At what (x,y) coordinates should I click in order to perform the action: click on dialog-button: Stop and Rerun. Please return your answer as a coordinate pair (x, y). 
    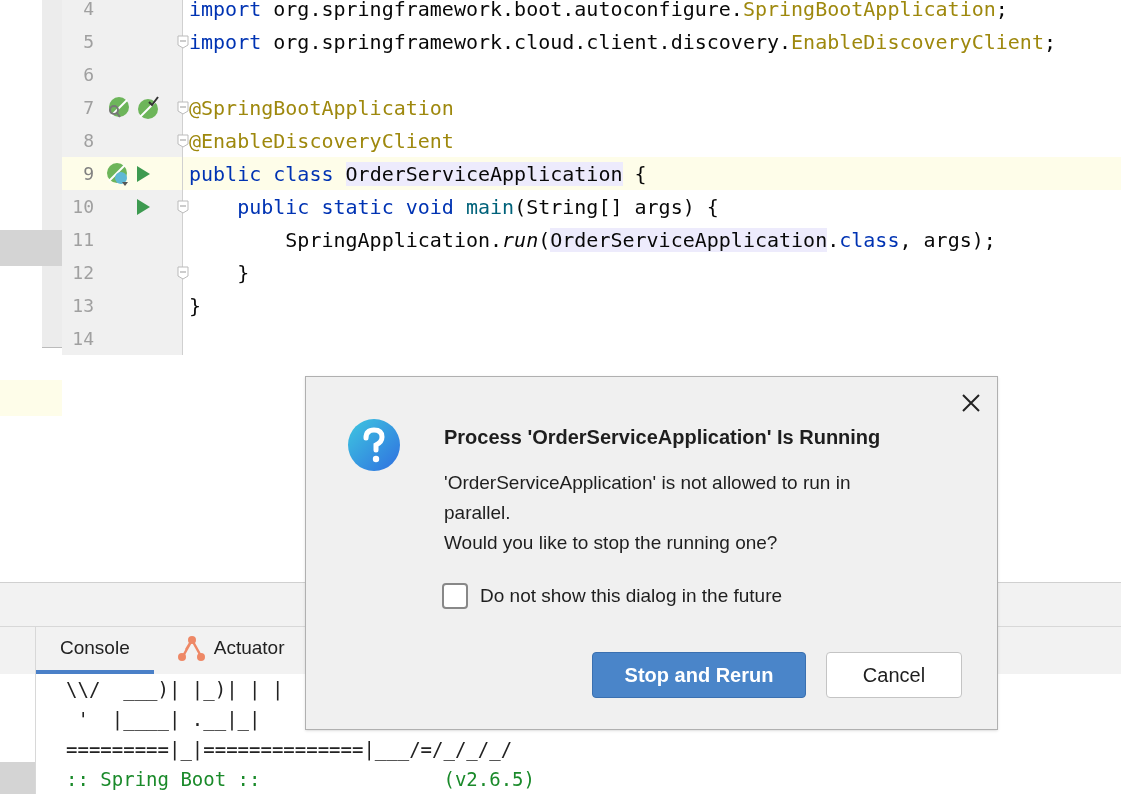
    Looking at the image, I should click on (699, 675).